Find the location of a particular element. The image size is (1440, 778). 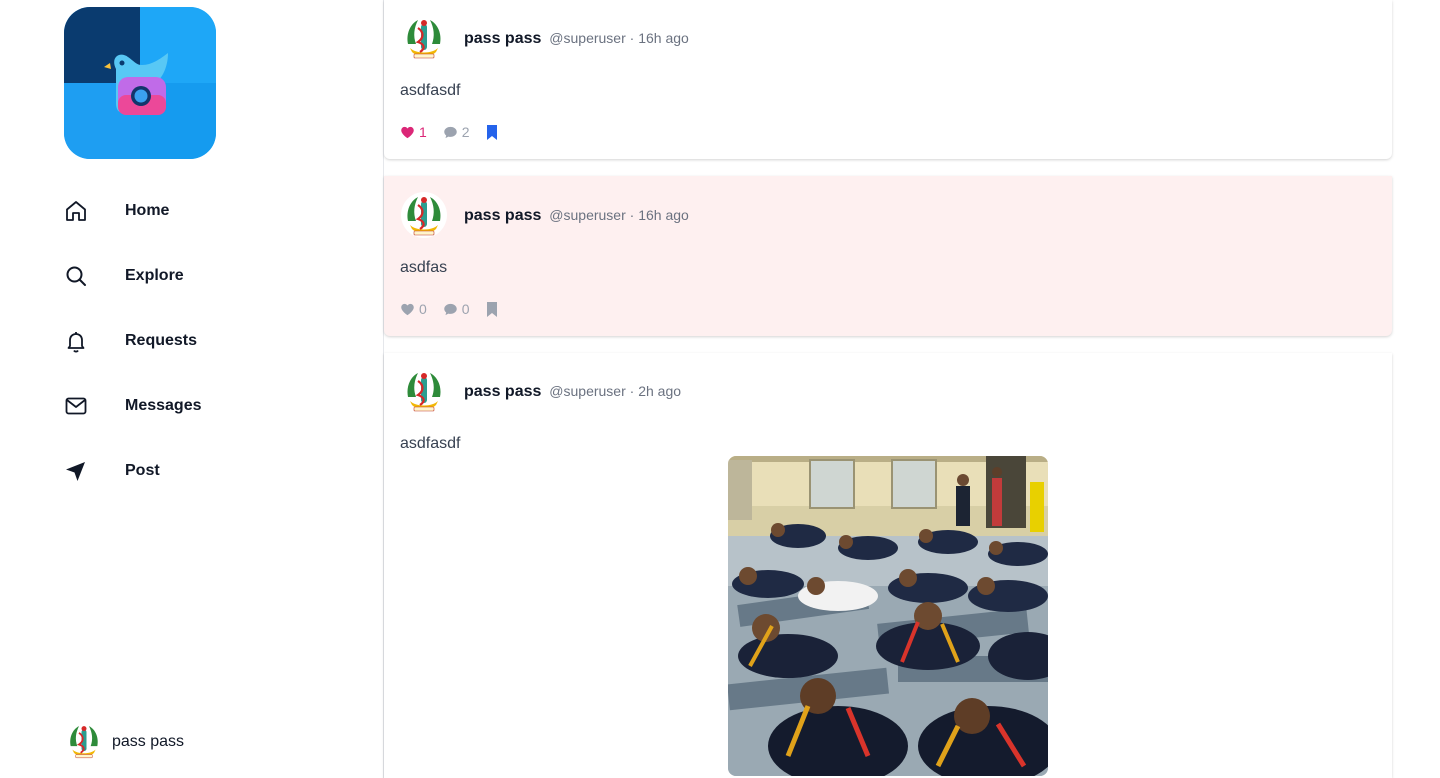

nav-item-explore: Explore is located at coordinates (204, 275).